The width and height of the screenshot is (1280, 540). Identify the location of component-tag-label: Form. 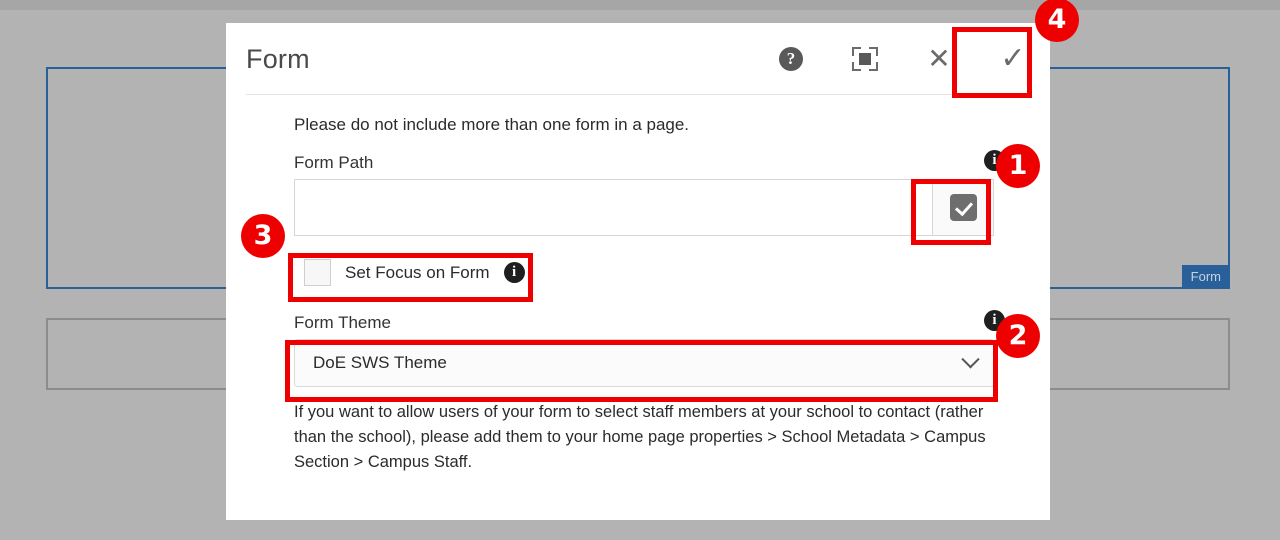
(1205, 277).